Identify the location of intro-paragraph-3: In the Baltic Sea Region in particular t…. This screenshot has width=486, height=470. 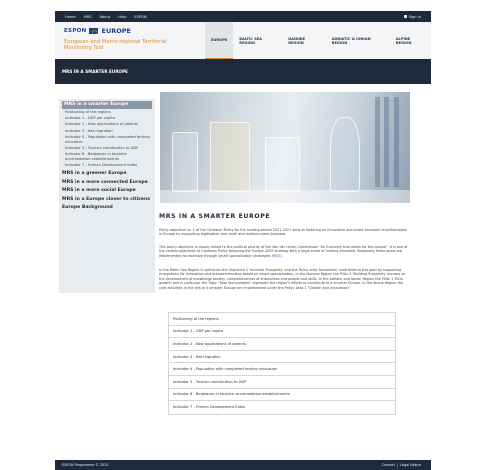
(282, 279).